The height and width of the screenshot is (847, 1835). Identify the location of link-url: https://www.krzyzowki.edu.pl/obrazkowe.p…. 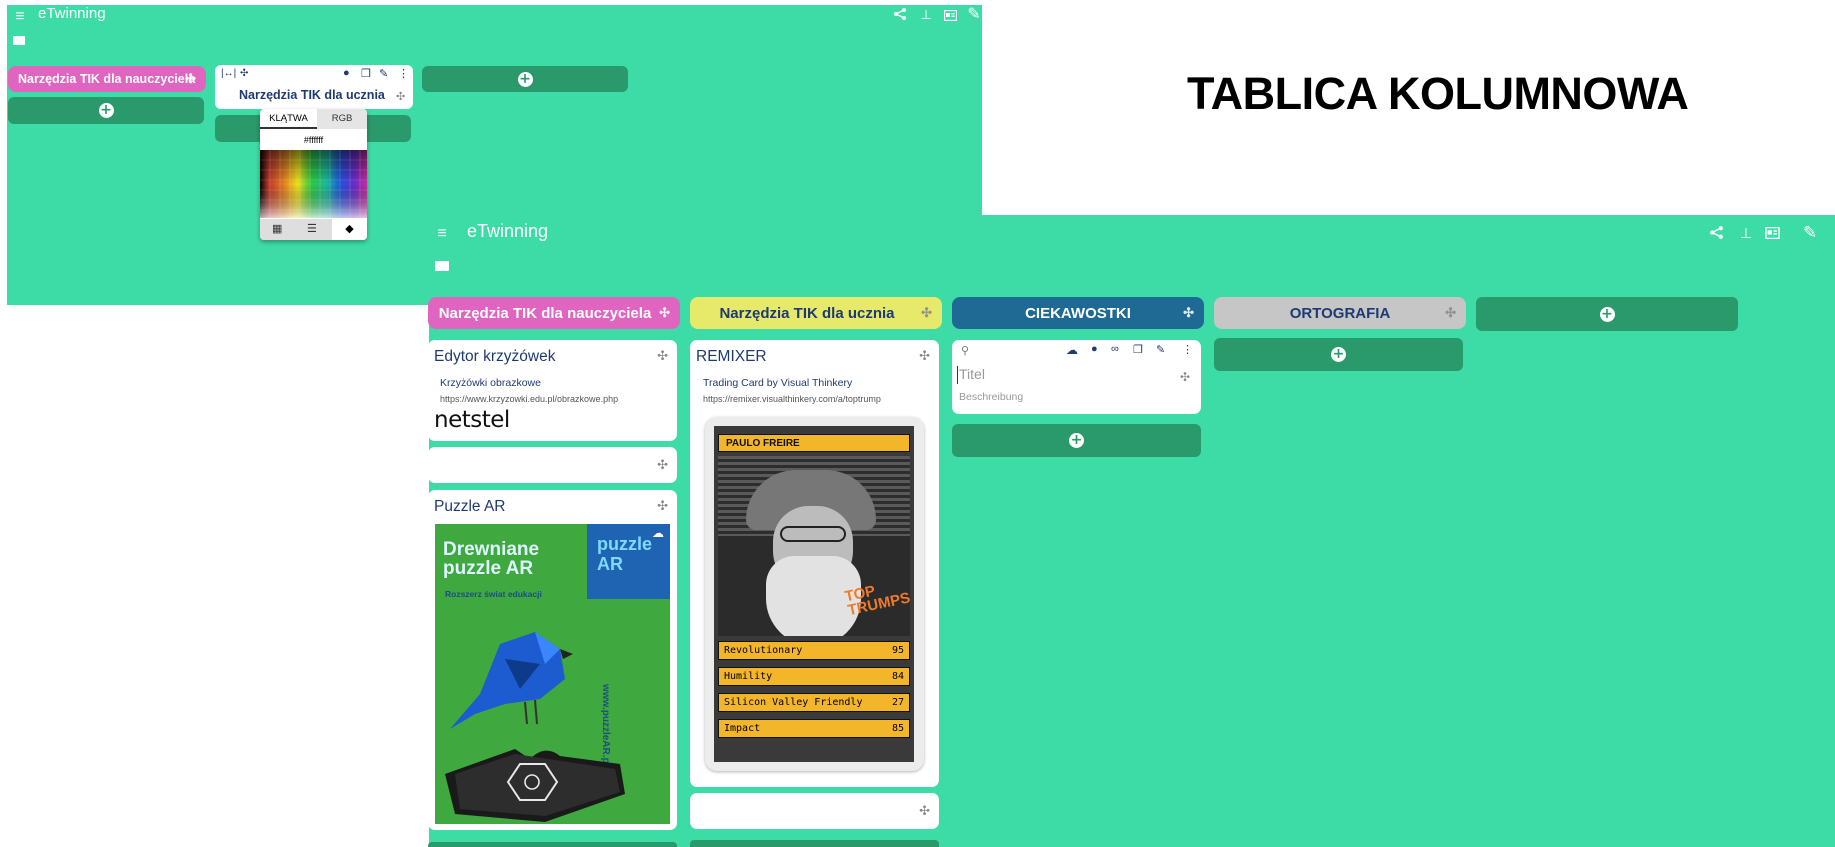
(529, 399).